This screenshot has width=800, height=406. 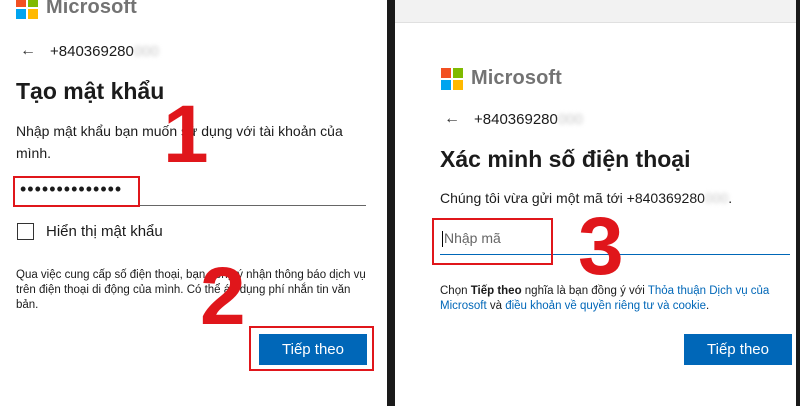 What do you see at coordinates (90, 91) in the screenshot?
I see `page-title: Tạo mật khẩu` at bounding box center [90, 91].